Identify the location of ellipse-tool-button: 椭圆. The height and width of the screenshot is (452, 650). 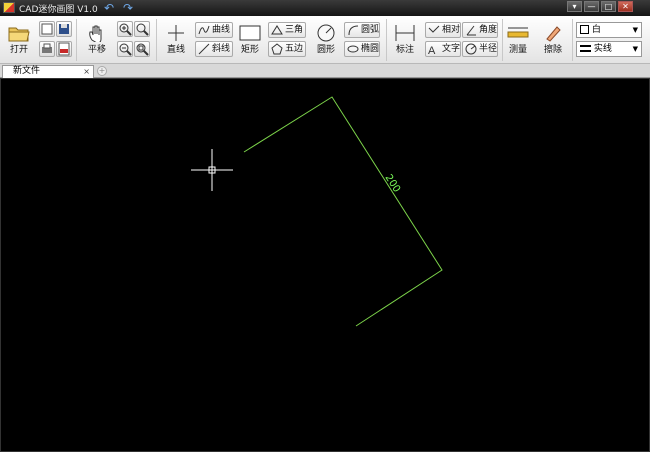
(362, 49).